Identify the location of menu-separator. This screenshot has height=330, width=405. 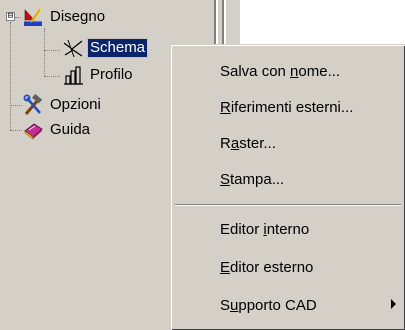
(288, 205).